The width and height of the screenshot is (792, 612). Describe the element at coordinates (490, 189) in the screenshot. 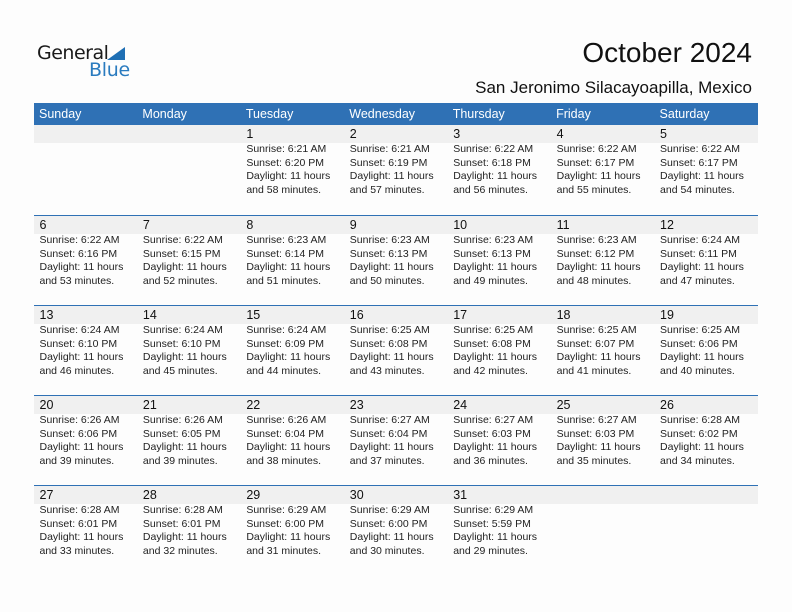

I see `daylight-minutes: and 56 minutes.` at that location.